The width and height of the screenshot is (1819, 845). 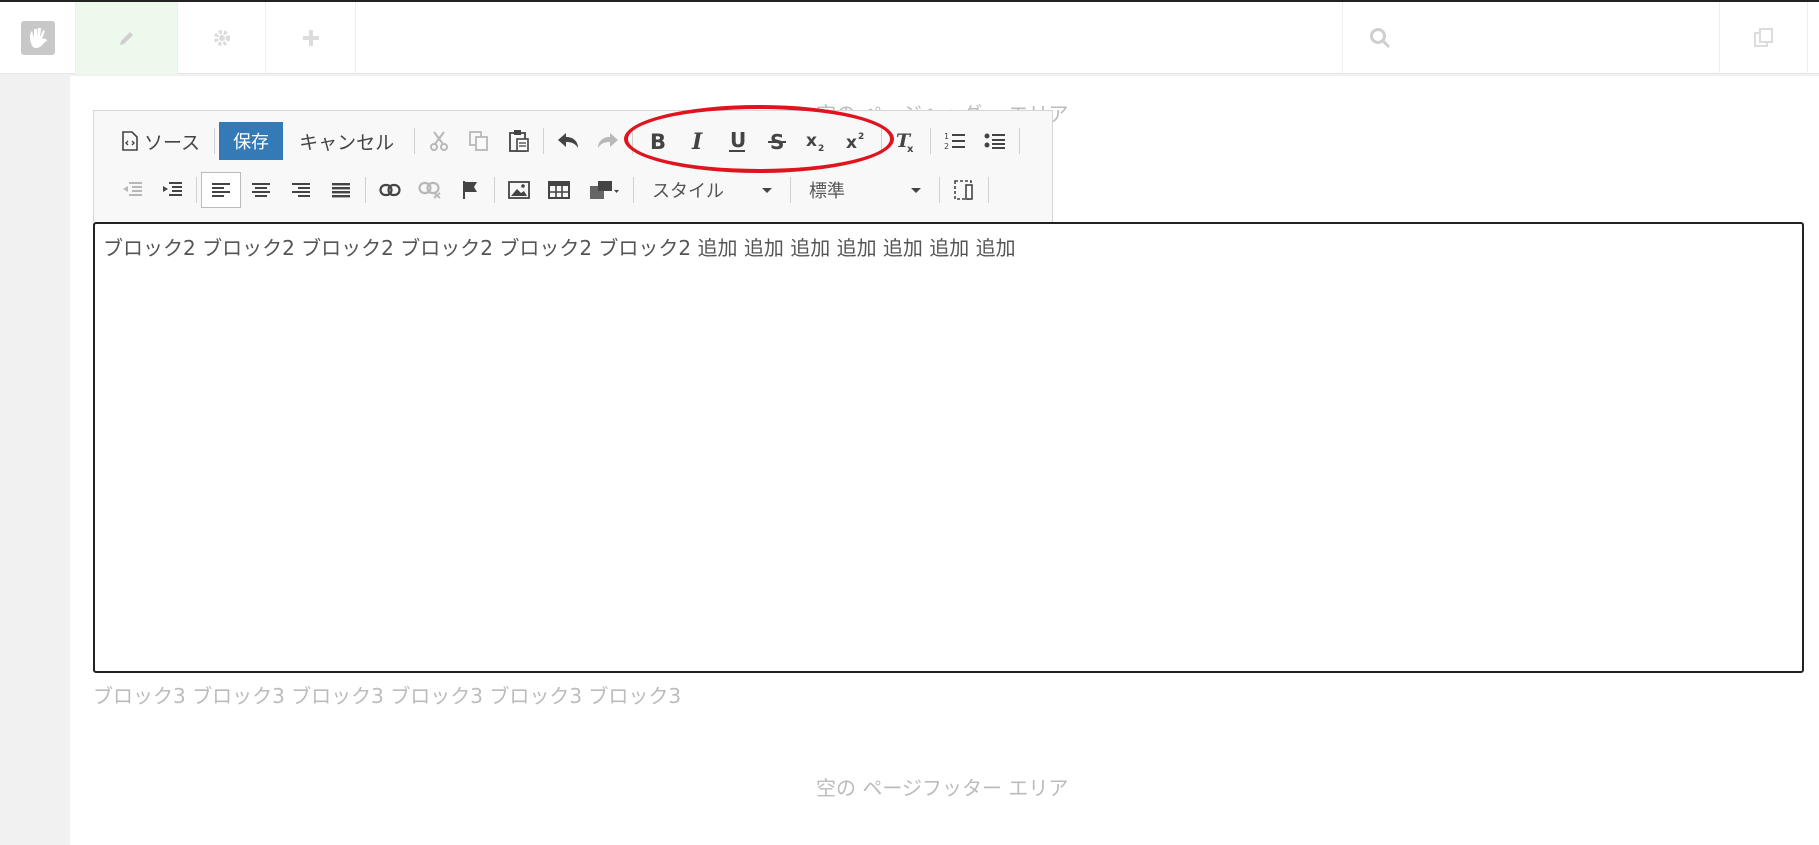 I want to click on align-right-icon, so click(x=301, y=190).